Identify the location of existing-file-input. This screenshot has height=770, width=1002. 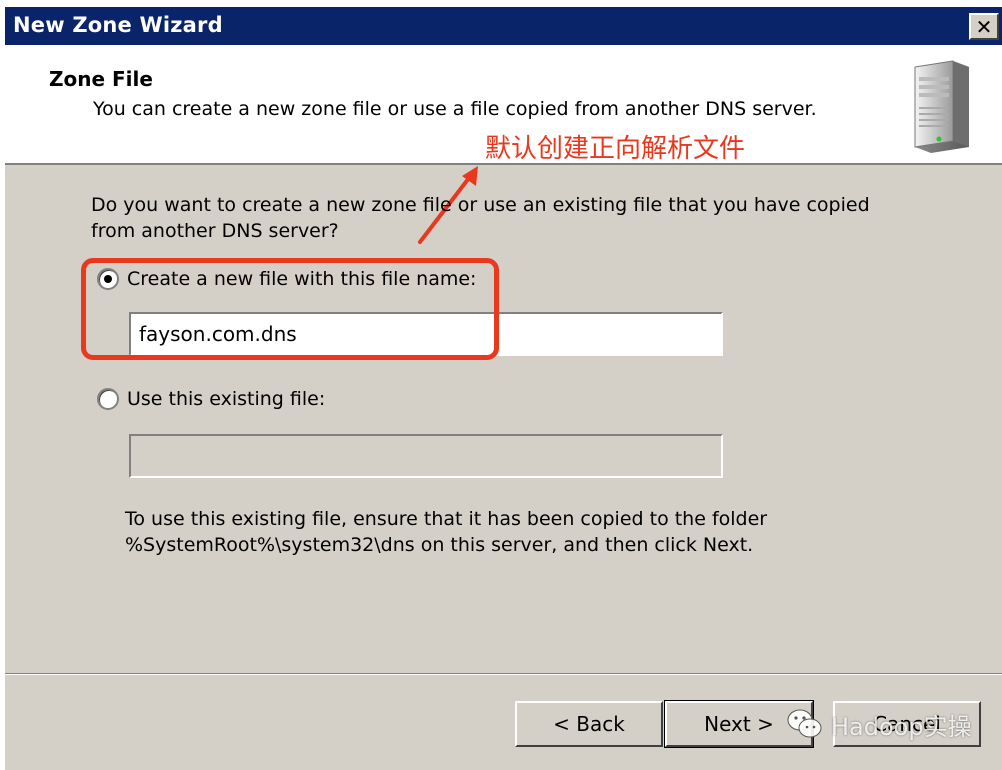
(426, 456).